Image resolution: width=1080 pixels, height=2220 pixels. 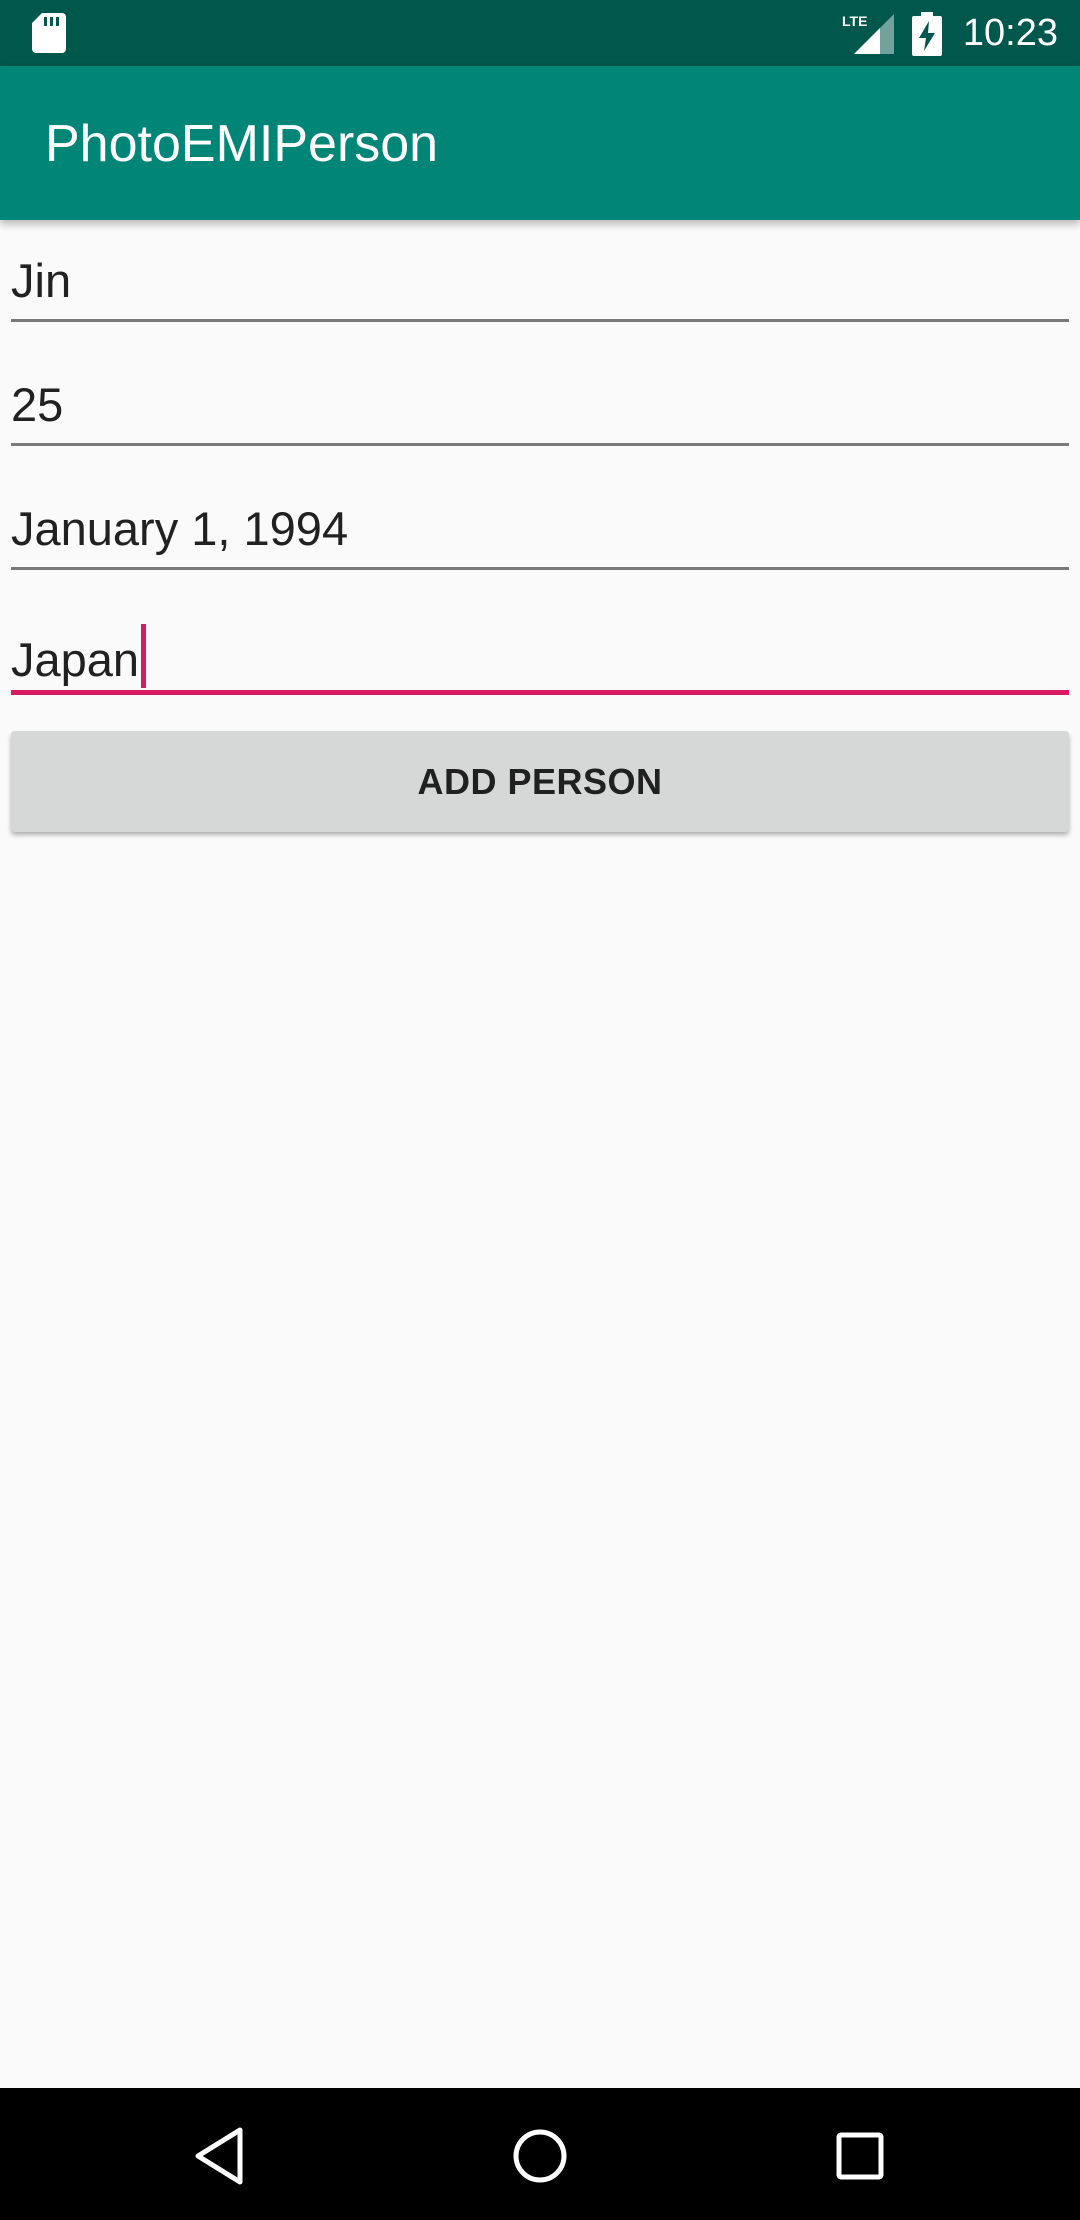 I want to click on age-field: 25, so click(x=540, y=401).